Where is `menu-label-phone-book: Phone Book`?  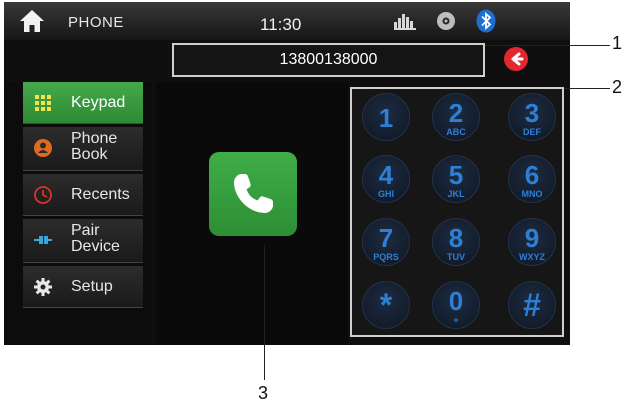 menu-label-phone-book: Phone Book is located at coordinates (94, 146).